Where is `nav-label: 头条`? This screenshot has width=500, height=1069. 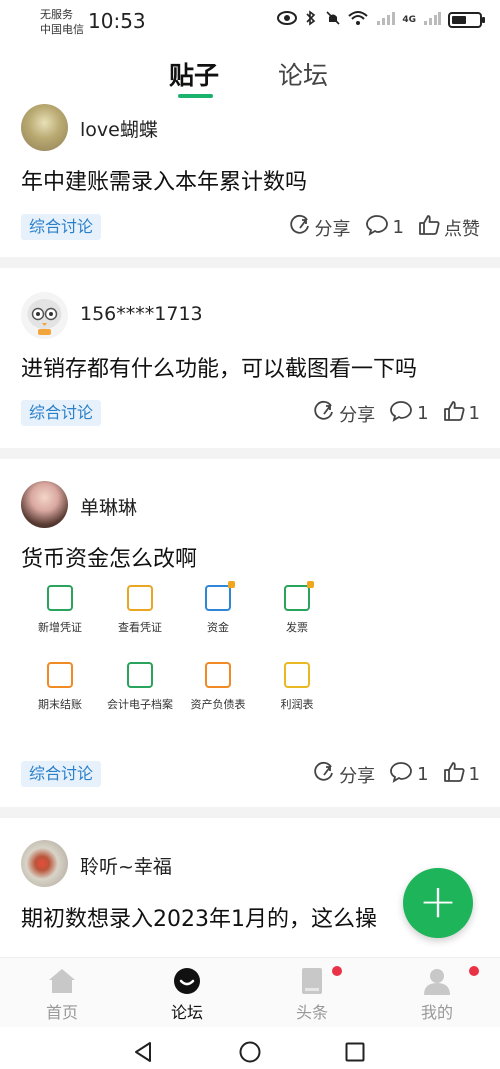
nav-label: 头条 is located at coordinates (311, 1012).